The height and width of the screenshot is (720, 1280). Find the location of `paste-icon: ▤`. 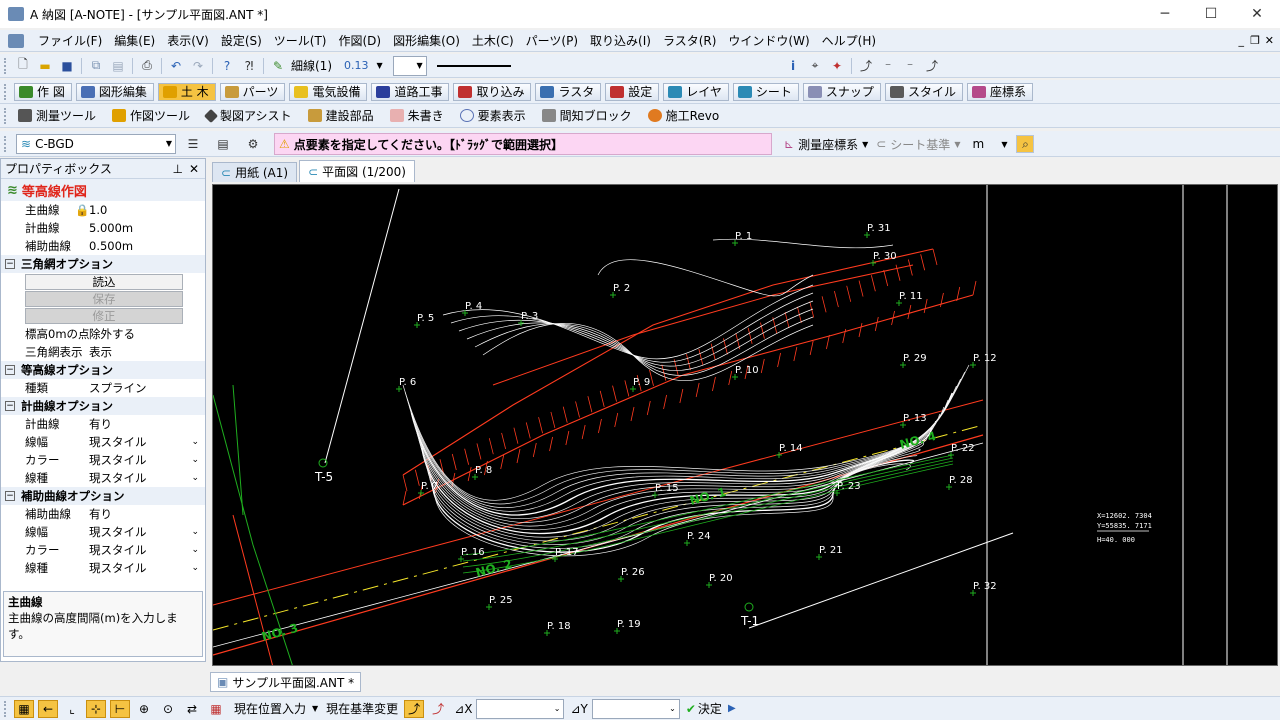

paste-icon: ▤ is located at coordinates (118, 66).